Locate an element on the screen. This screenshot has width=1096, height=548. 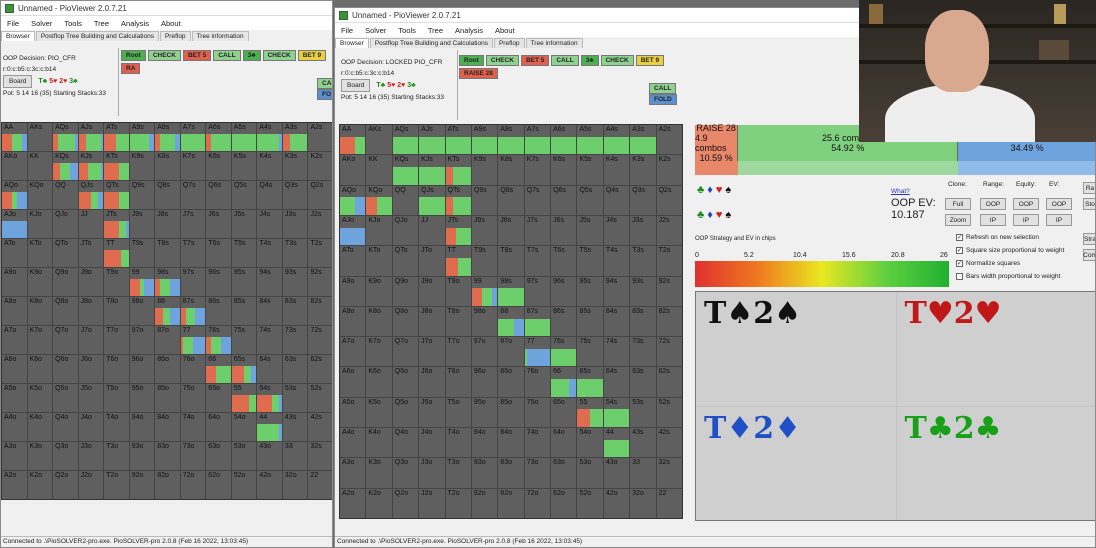
combo-cell: T♣2♣ is located at coordinates (995, 463).